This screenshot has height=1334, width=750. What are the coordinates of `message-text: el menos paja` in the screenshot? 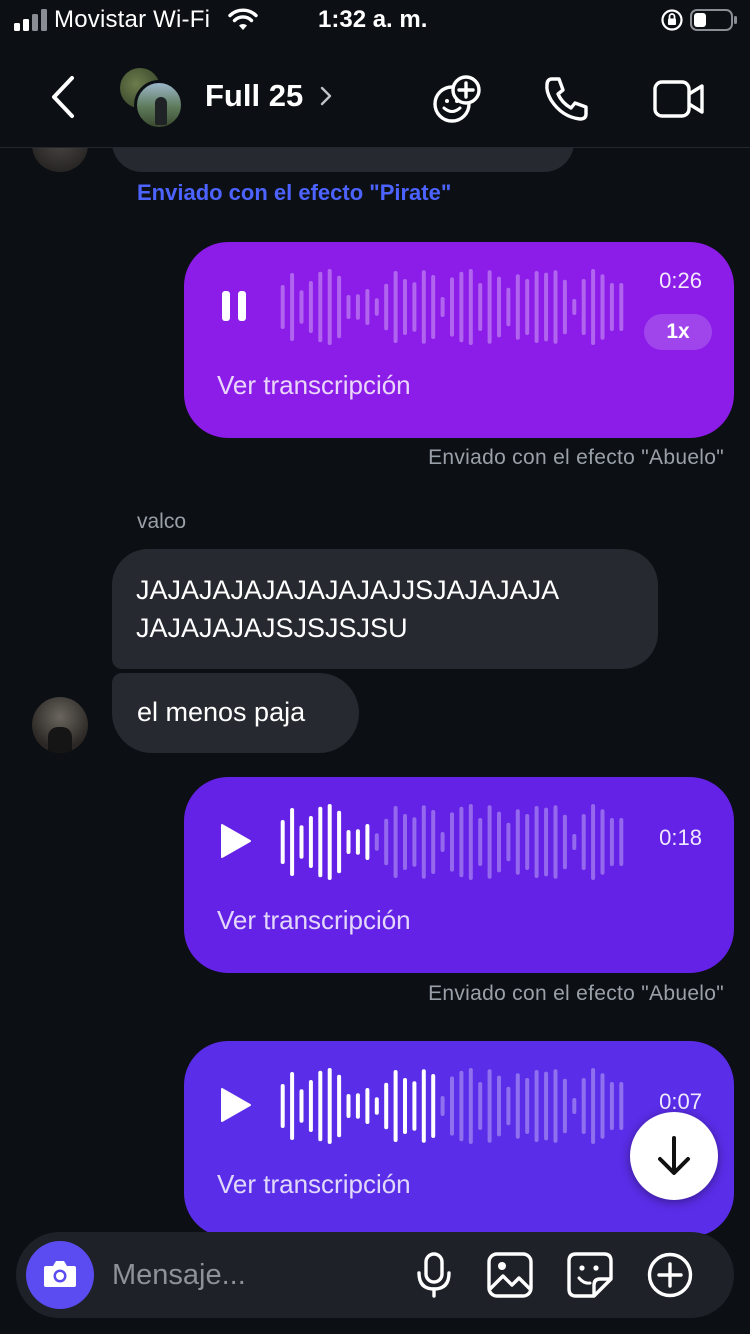 It's located at (221, 712).